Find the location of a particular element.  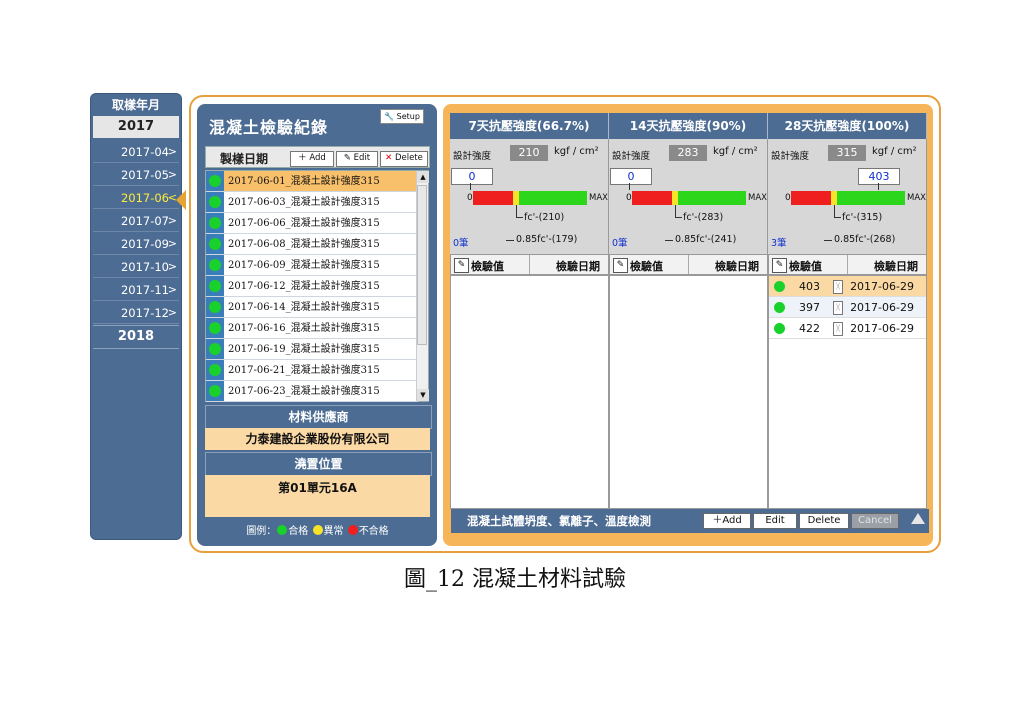

sidebar-month-item: 2017-09 > is located at coordinates (136, 244).